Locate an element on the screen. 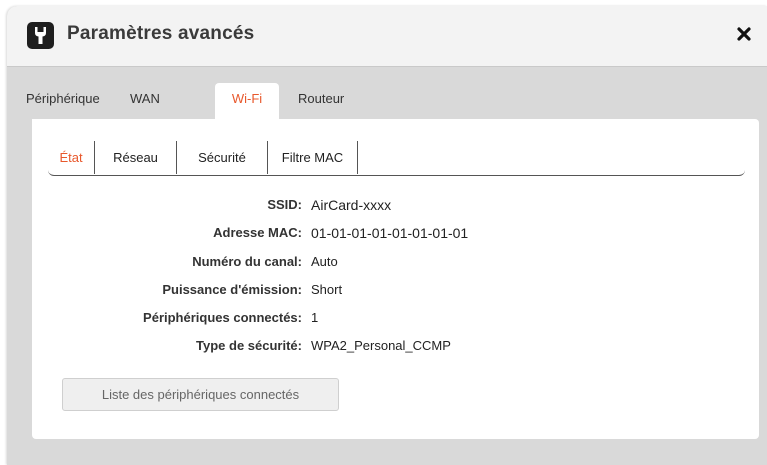 This screenshot has width=767, height=465. dialog-titlebar: Paramètres avancés is located at coordinates (387, 36).